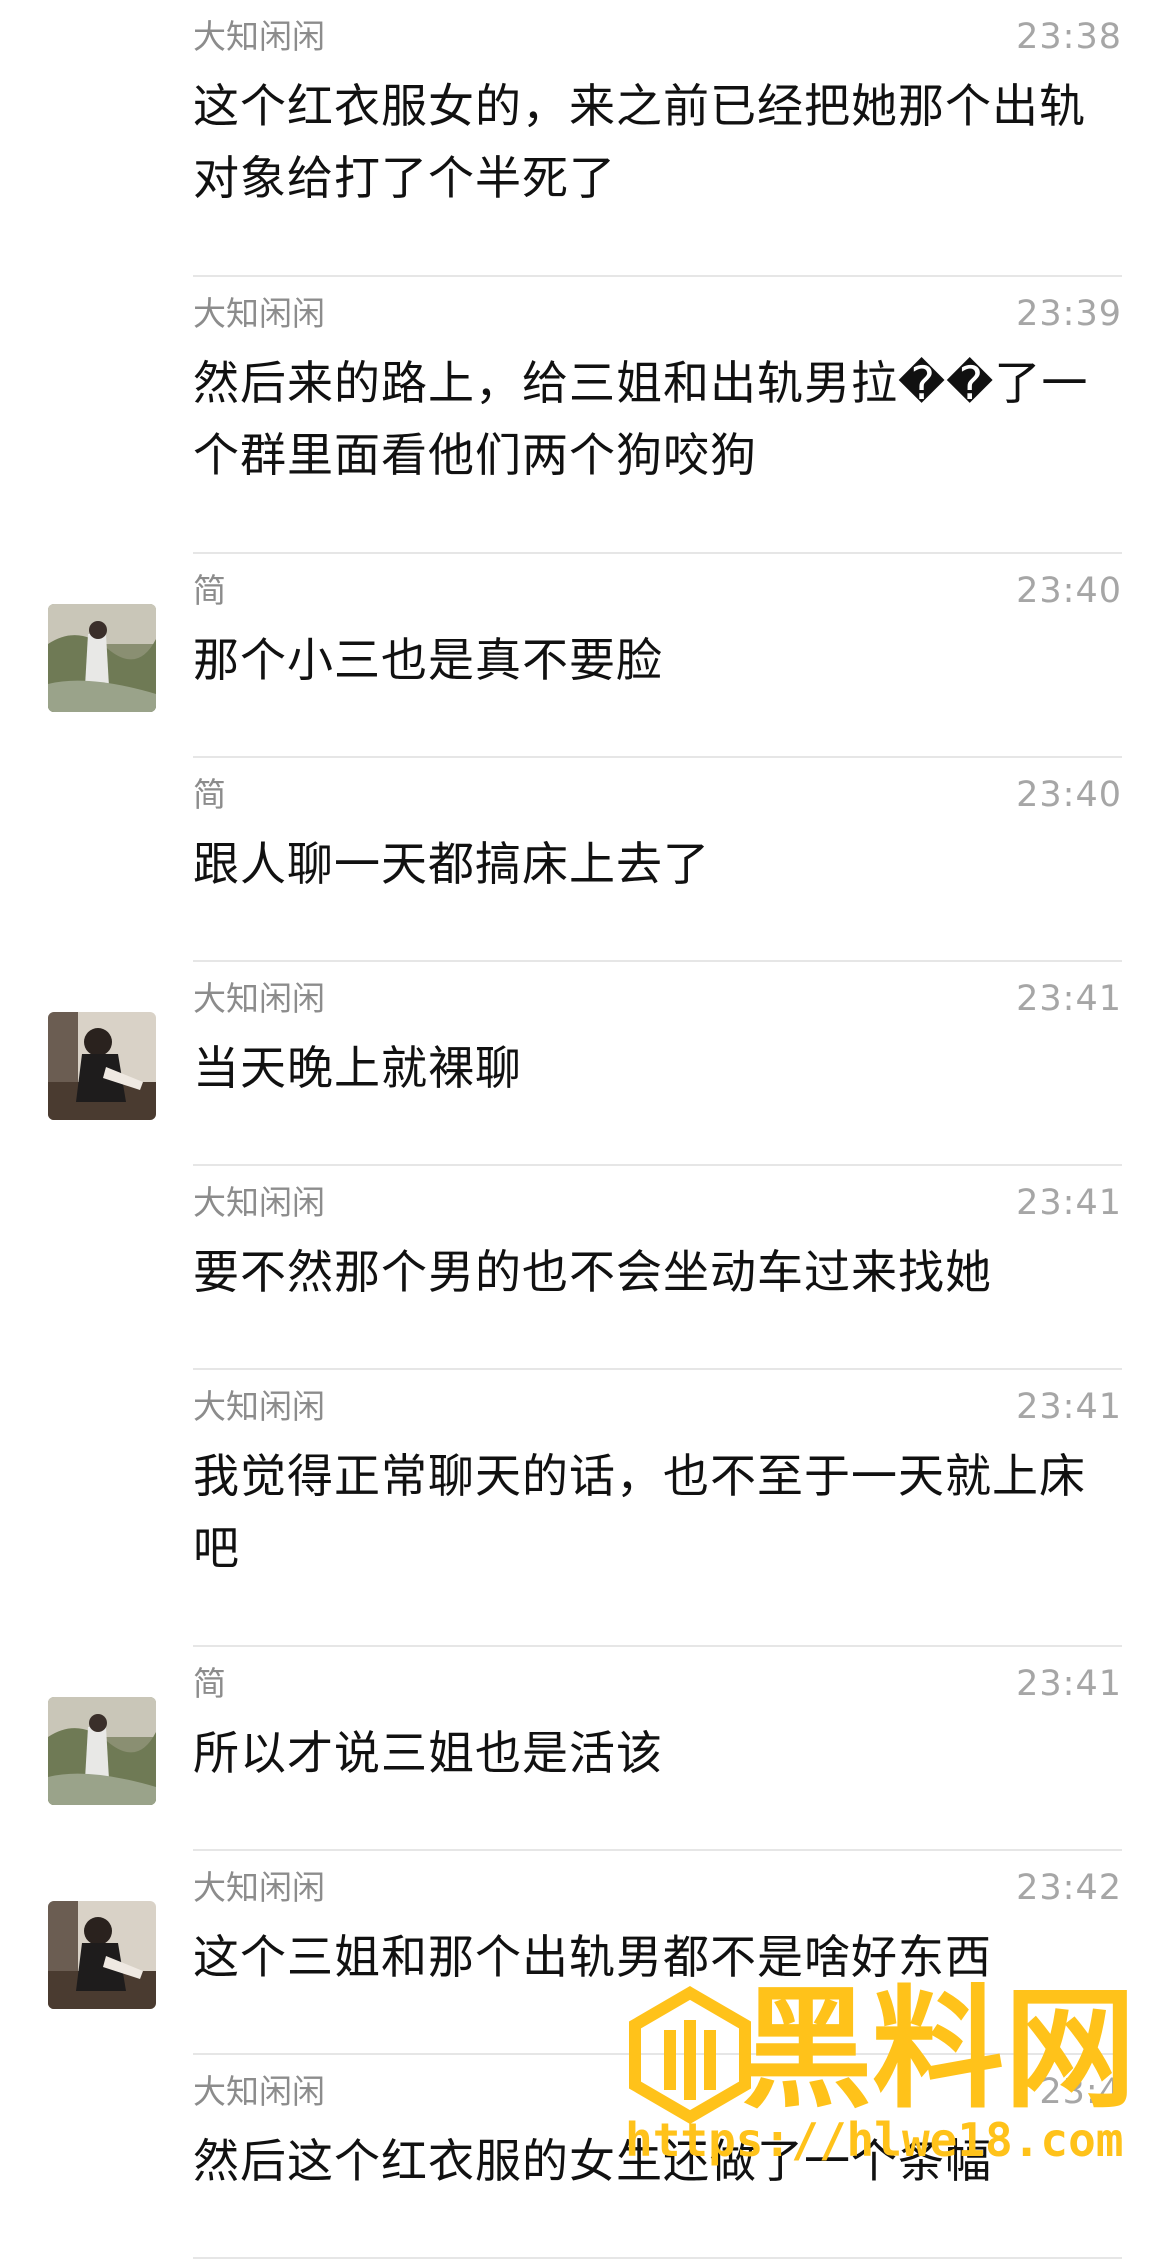  What do you see at coordinates (1069, 314) in the screenshot?
I see `message-timestamp: 23:39` at bounding box center [1069, 314].